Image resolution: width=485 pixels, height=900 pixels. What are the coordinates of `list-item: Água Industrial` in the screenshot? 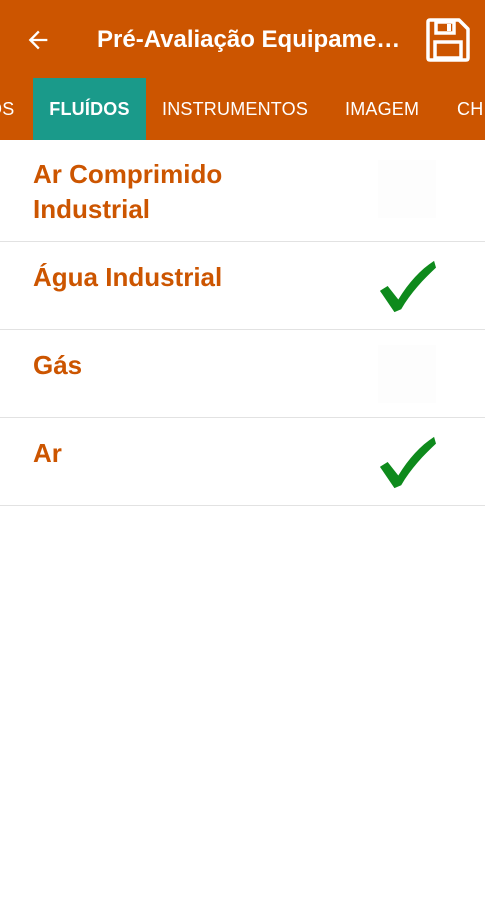 It's located at (242, 286).